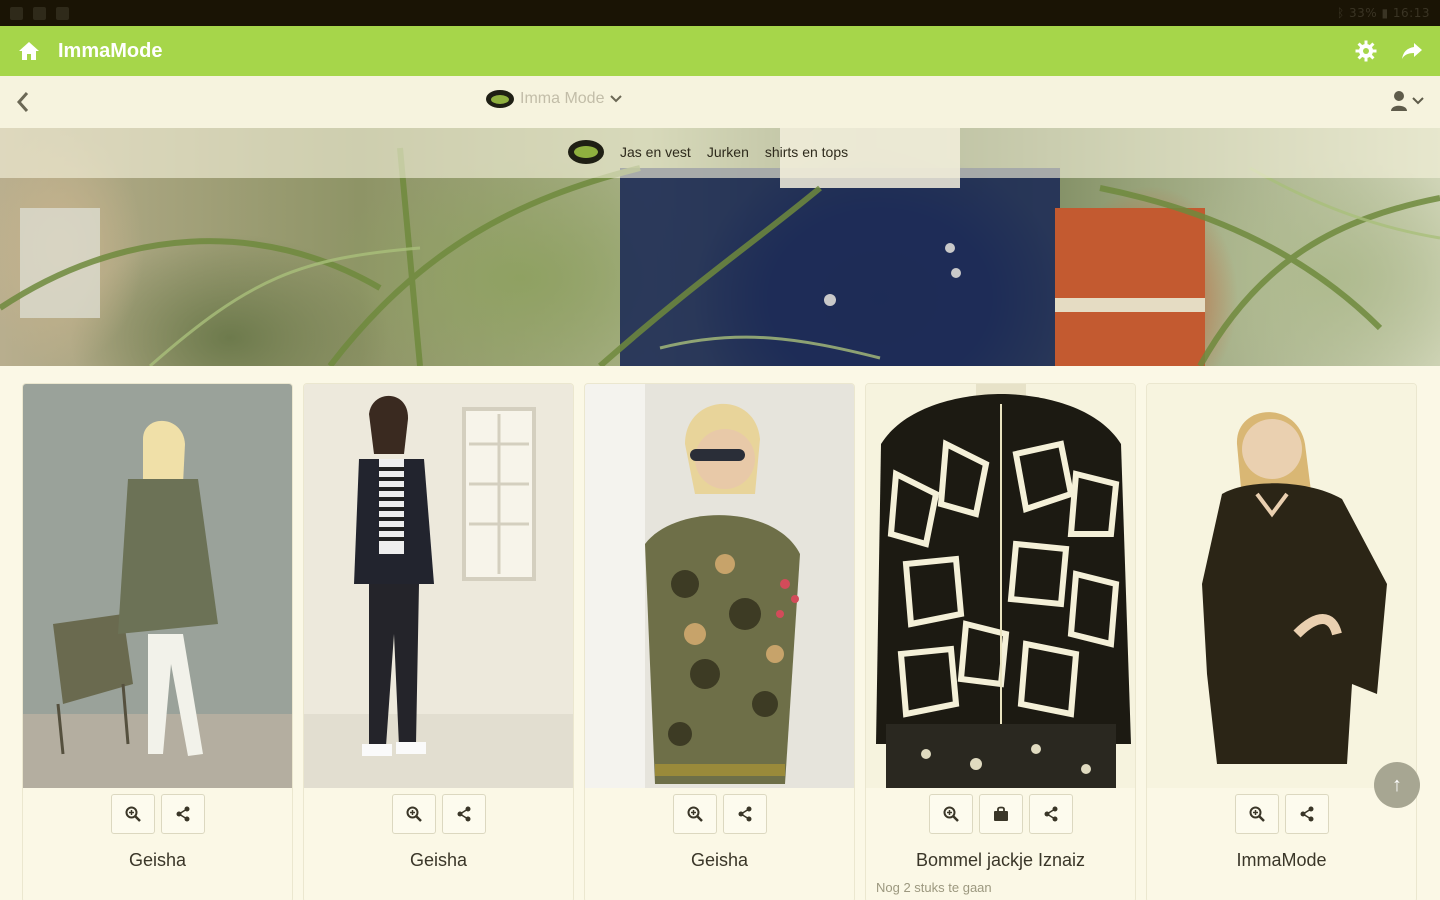  I want to click on product-name: ImmaMode, so click(1281, 860).